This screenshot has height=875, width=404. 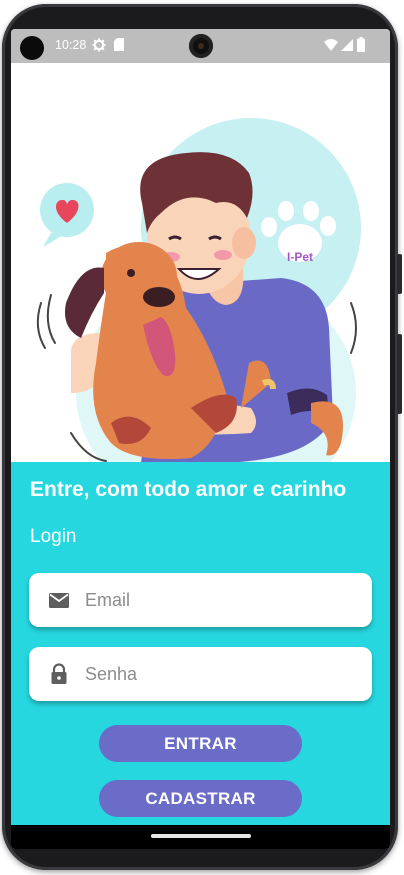 What do you see at coordinates (200, 743) in the screenshot?
I see `login-button: ENTRAR` at bounding box center [200, 743].